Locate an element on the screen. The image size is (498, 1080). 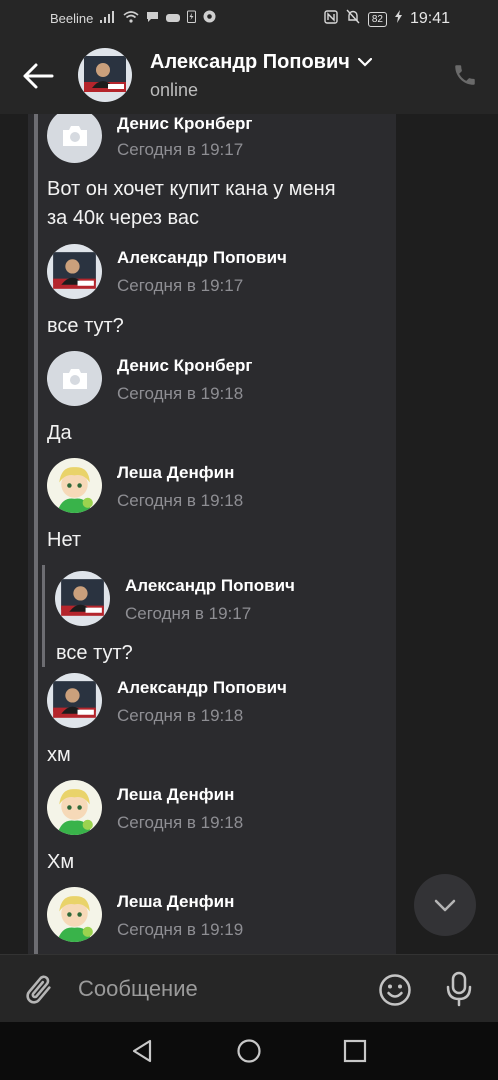
message-composer is located at coordinates (249, 988).